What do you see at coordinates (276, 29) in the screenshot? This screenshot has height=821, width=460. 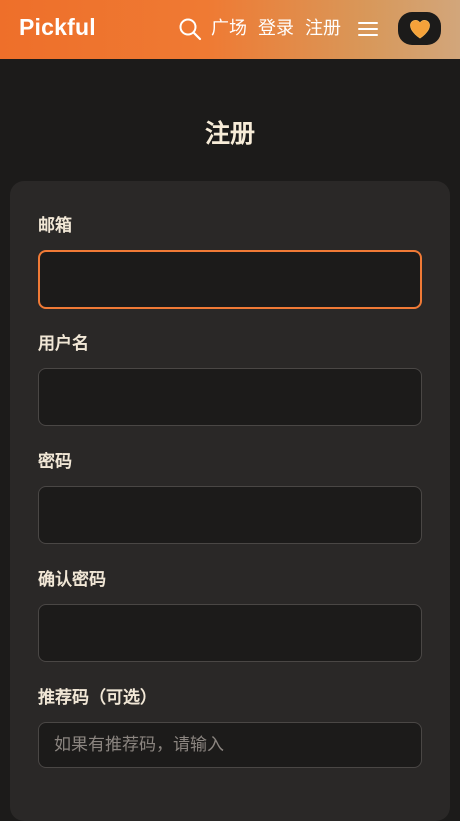 I see `nav-link-login: 登录` at bounding box center [276, 29].